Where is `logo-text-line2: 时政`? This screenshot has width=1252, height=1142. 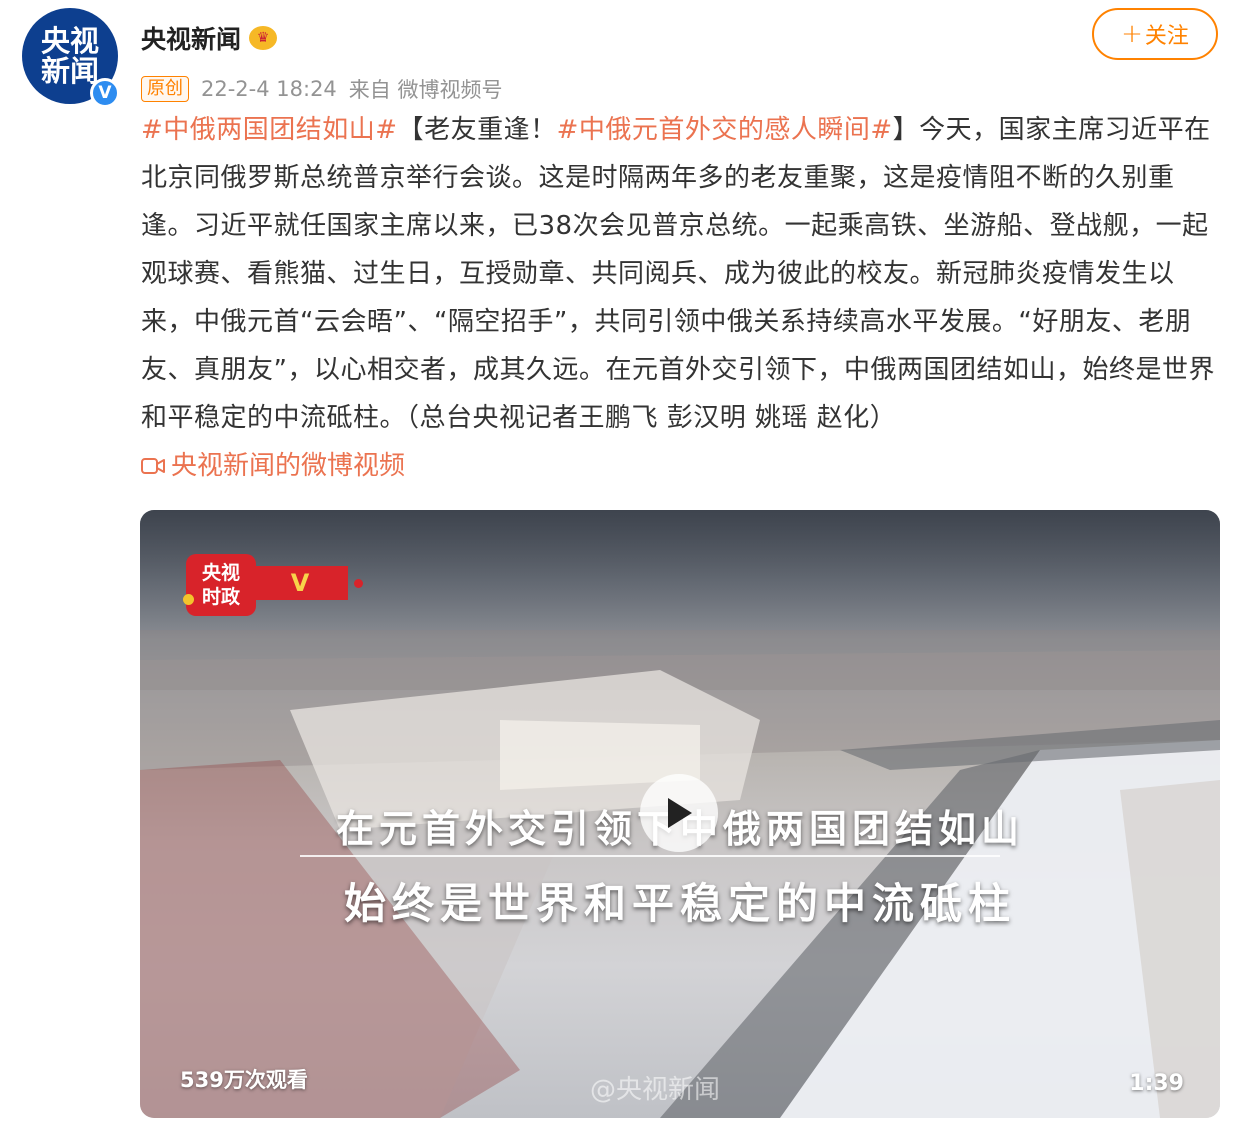
logo-text-line2: 时政 is located at coordinates (220, 597).